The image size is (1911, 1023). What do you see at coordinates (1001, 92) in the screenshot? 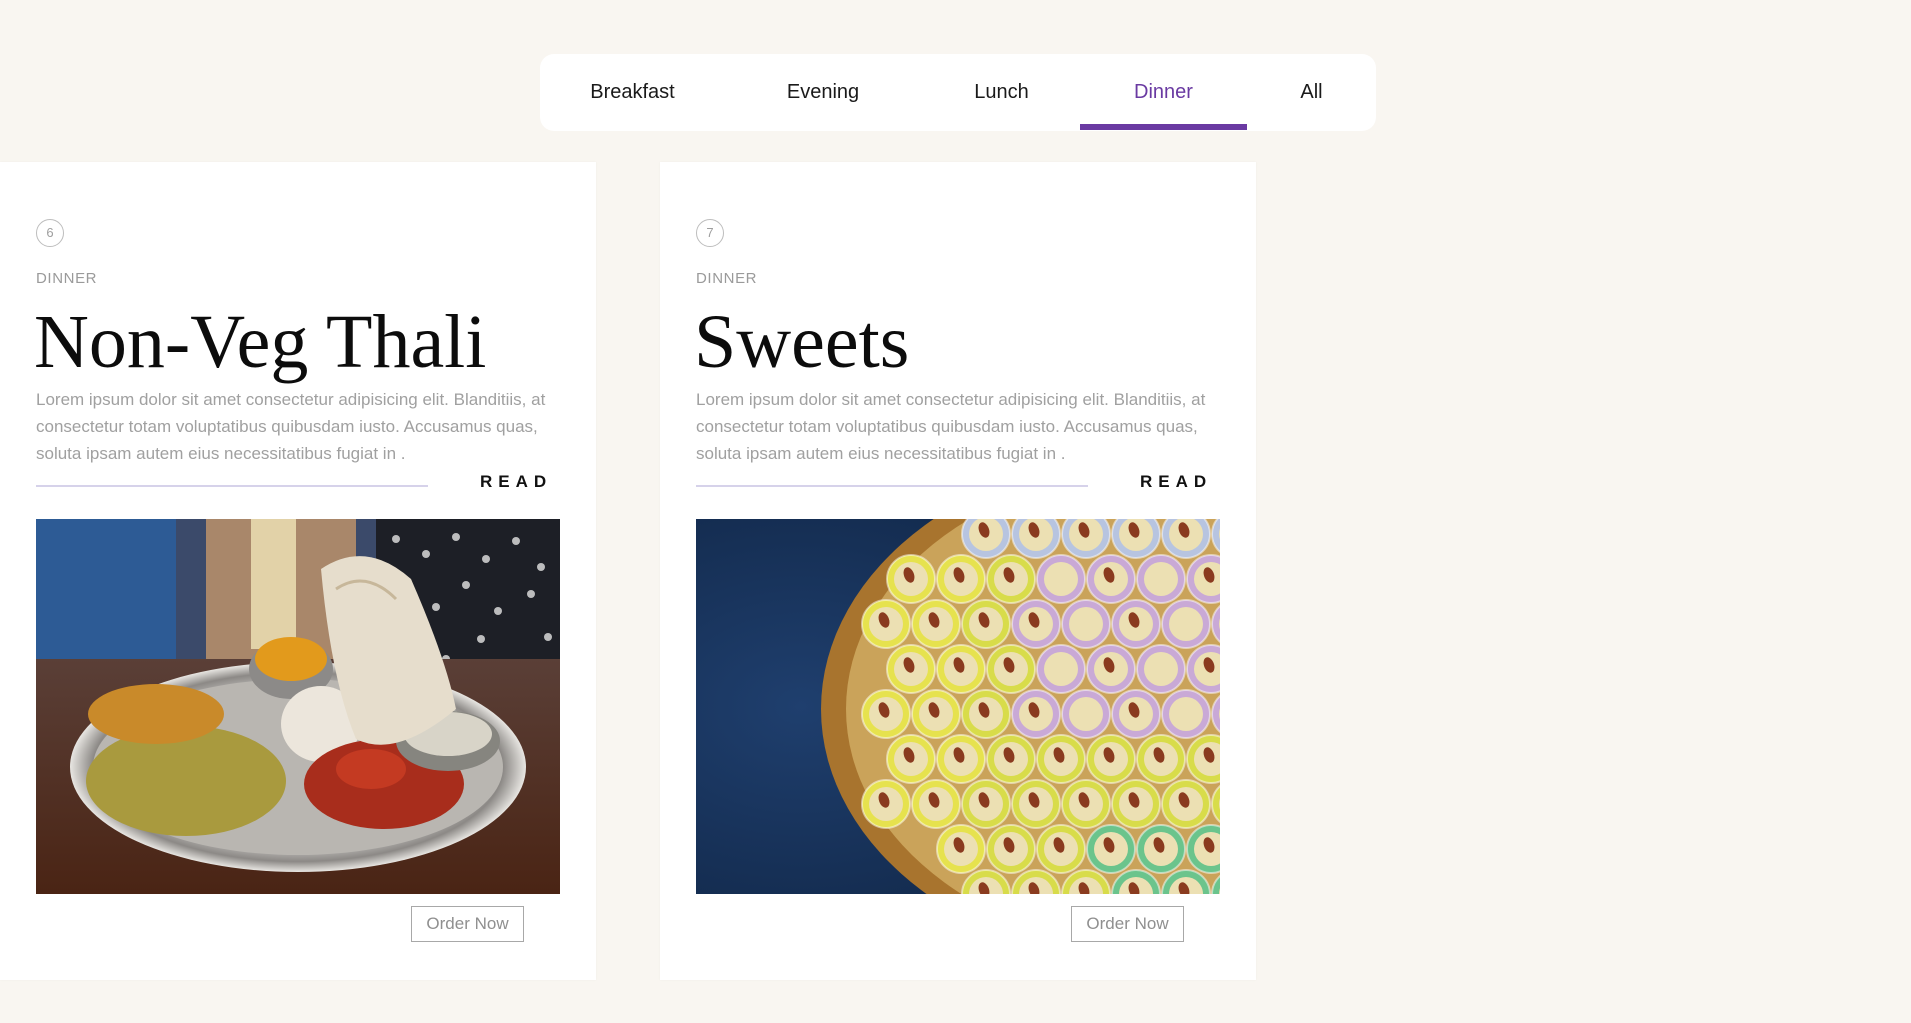
I see `tab-lunch: Lunch` at bounding box center [1001, 92].